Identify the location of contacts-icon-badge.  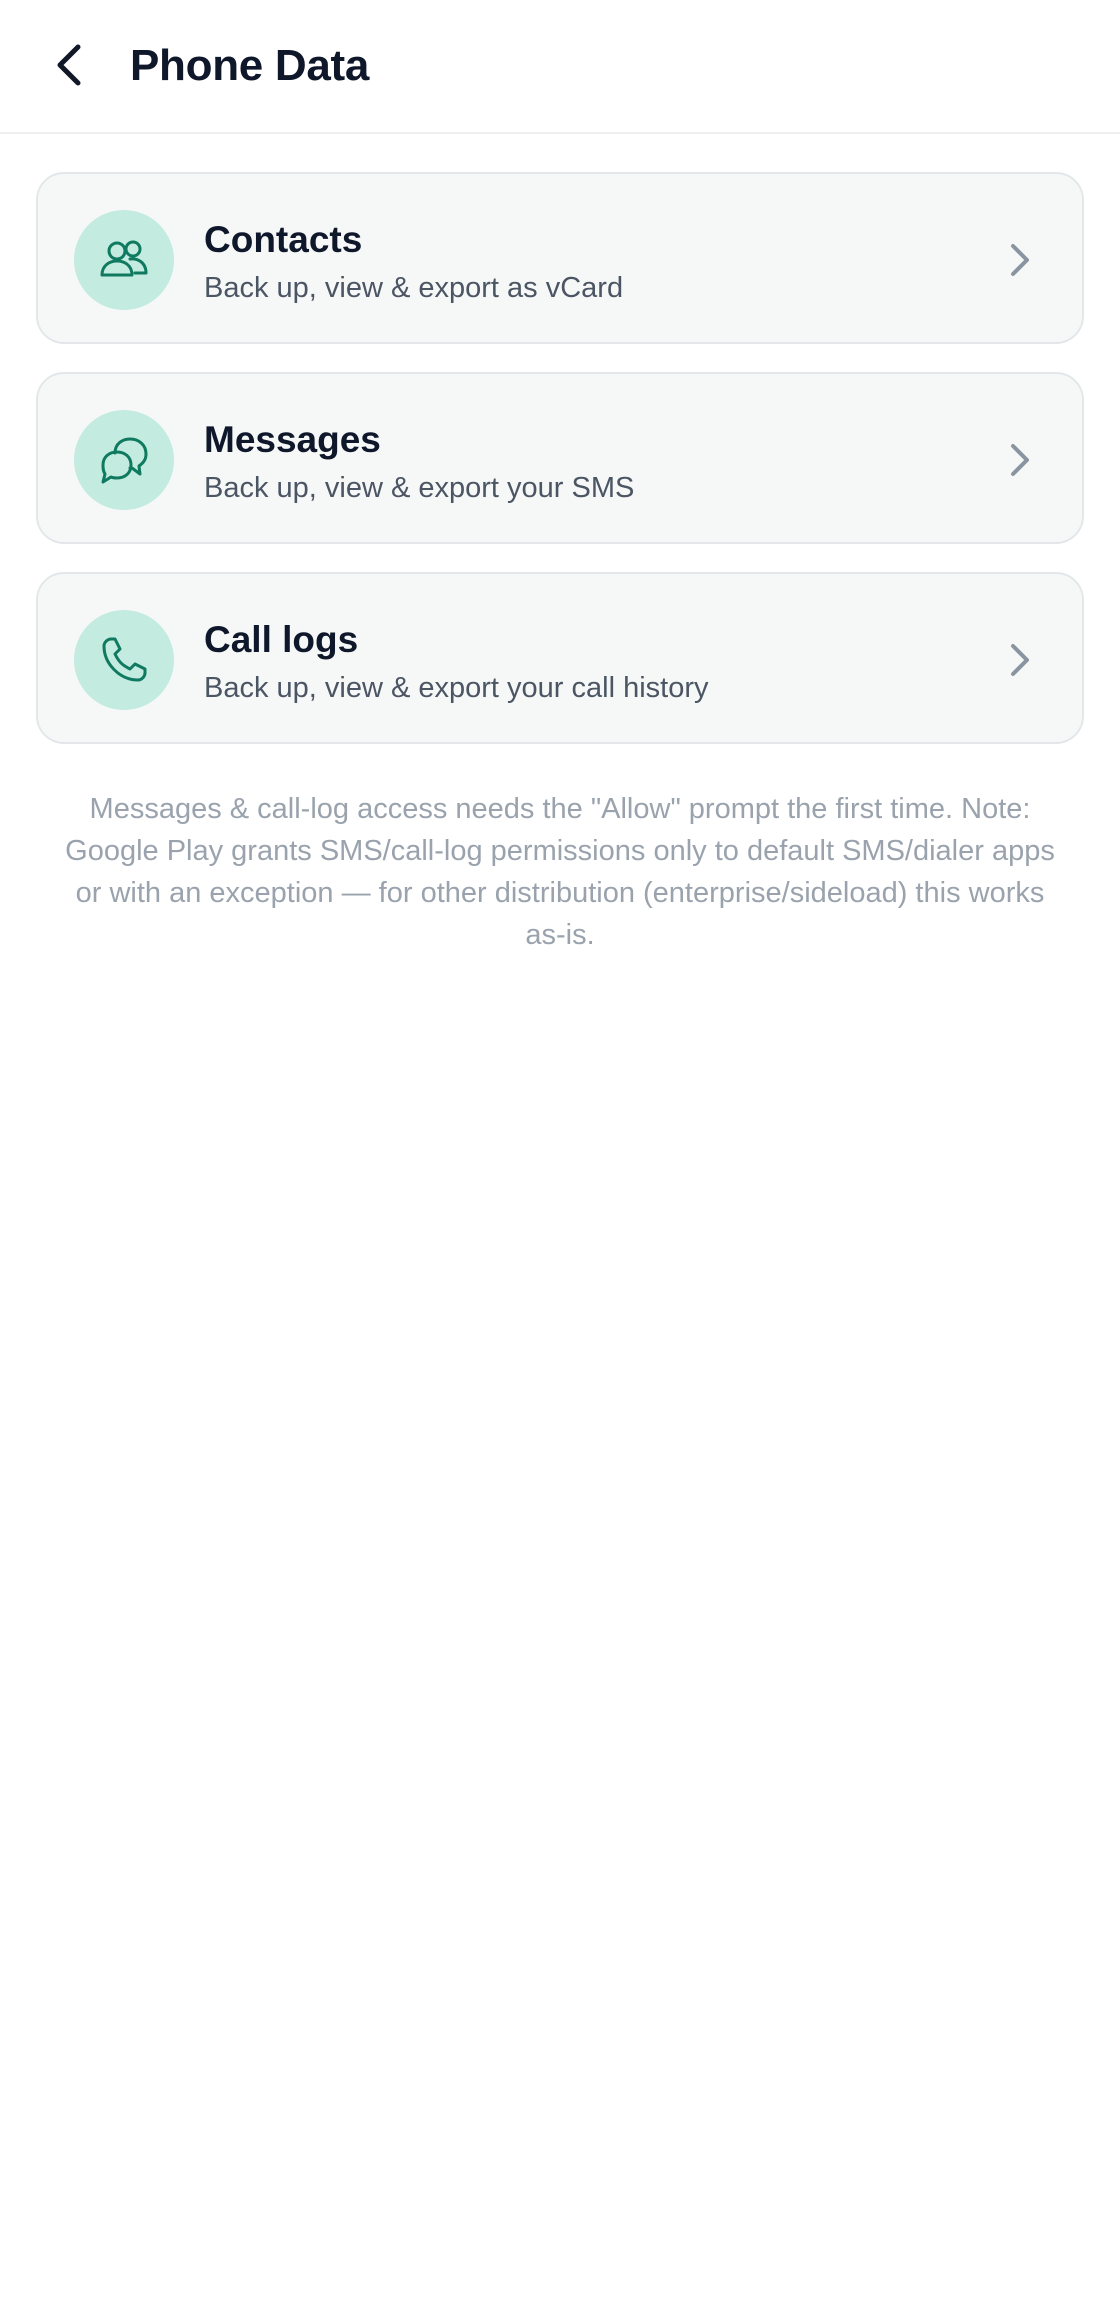
(124, 260).